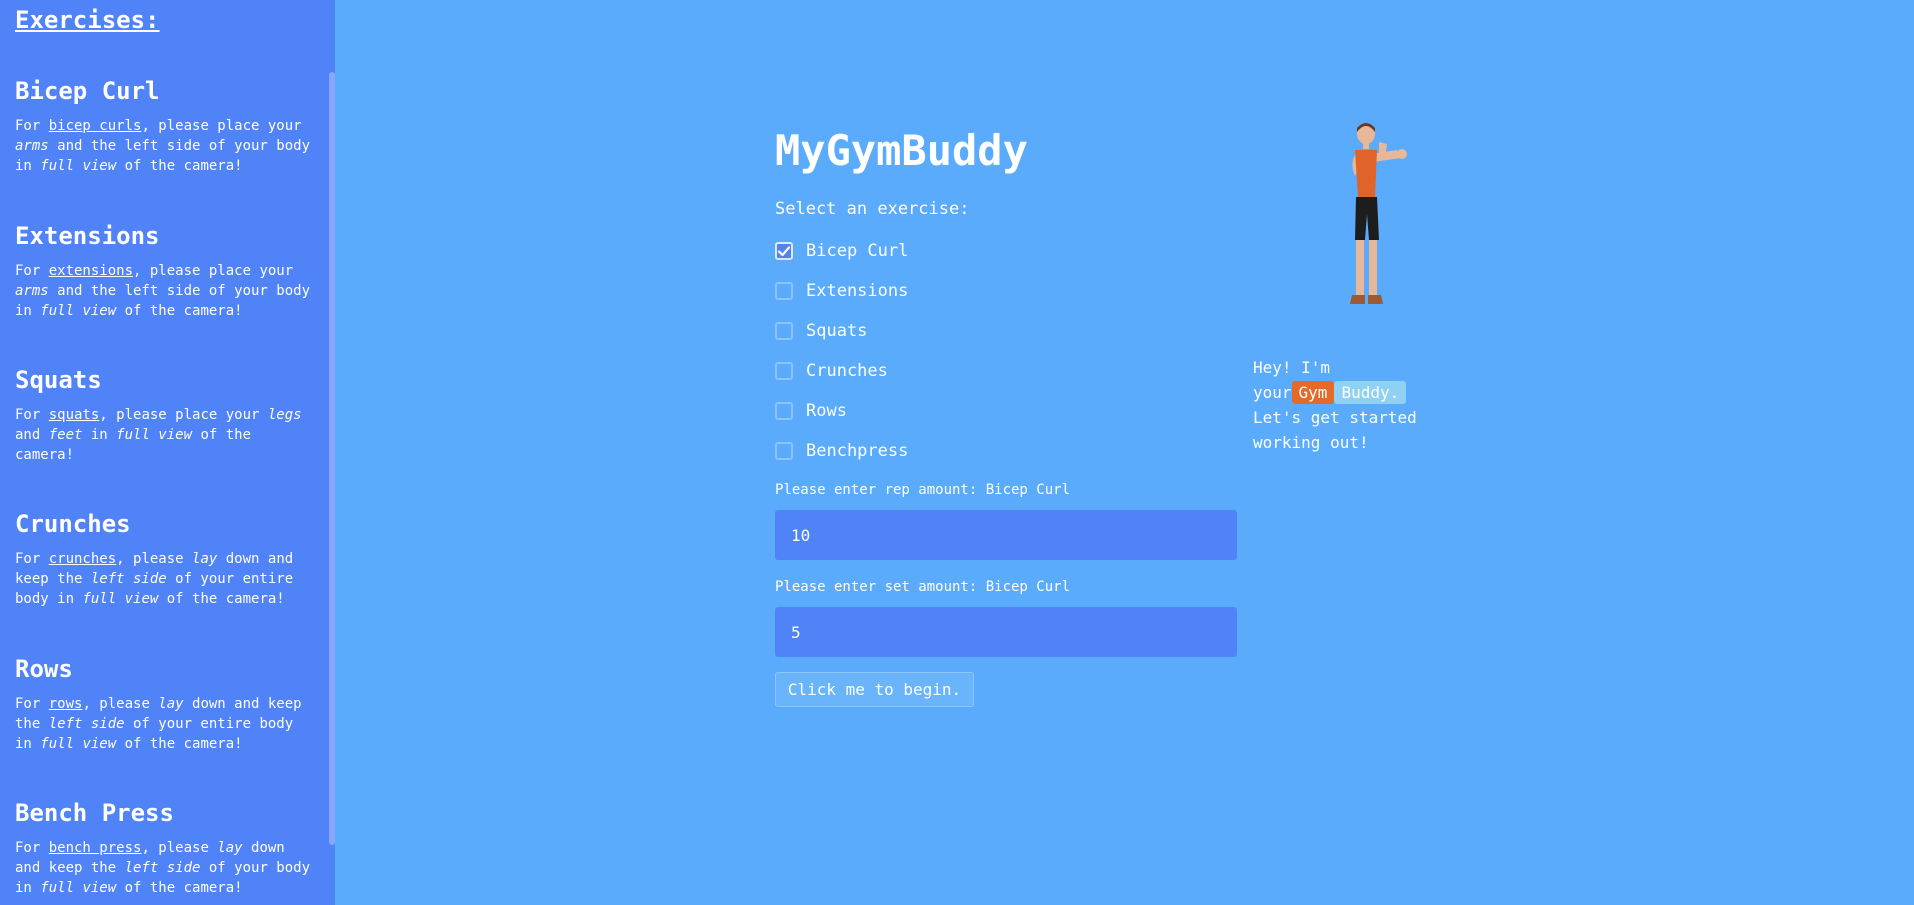 Image resolution: width=1914 pixels, height=905 pixels. Describe the element at coordinates (923, 490) in the screenshot. I see `rep-amount-label: Please enter rep amount: Bicep Curl` at that location.